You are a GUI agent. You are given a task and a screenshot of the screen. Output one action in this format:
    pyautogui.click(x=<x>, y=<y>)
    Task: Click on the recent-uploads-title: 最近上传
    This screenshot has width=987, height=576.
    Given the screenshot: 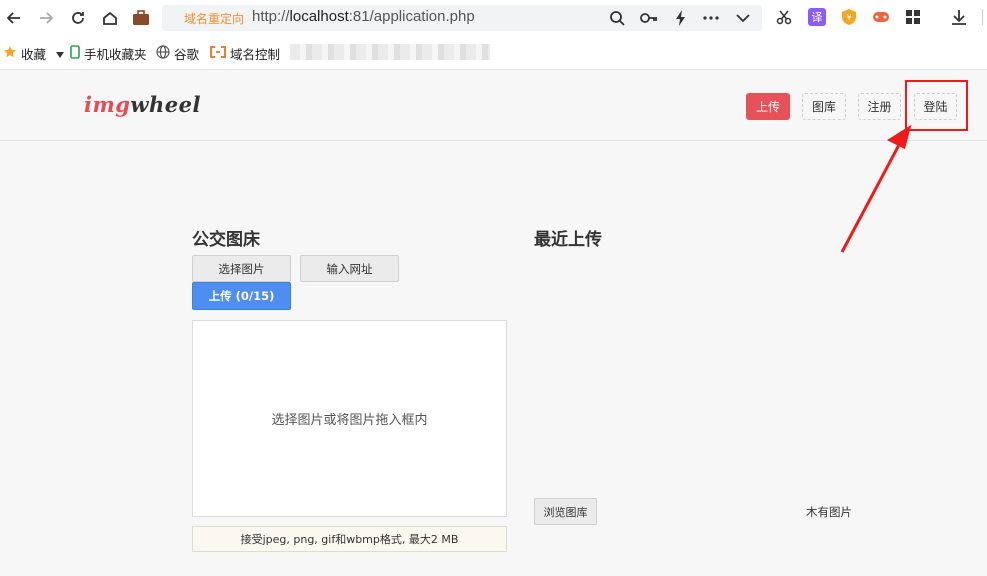 What is the action you would take?
    pyautogui.click(x=568, y=240)
    